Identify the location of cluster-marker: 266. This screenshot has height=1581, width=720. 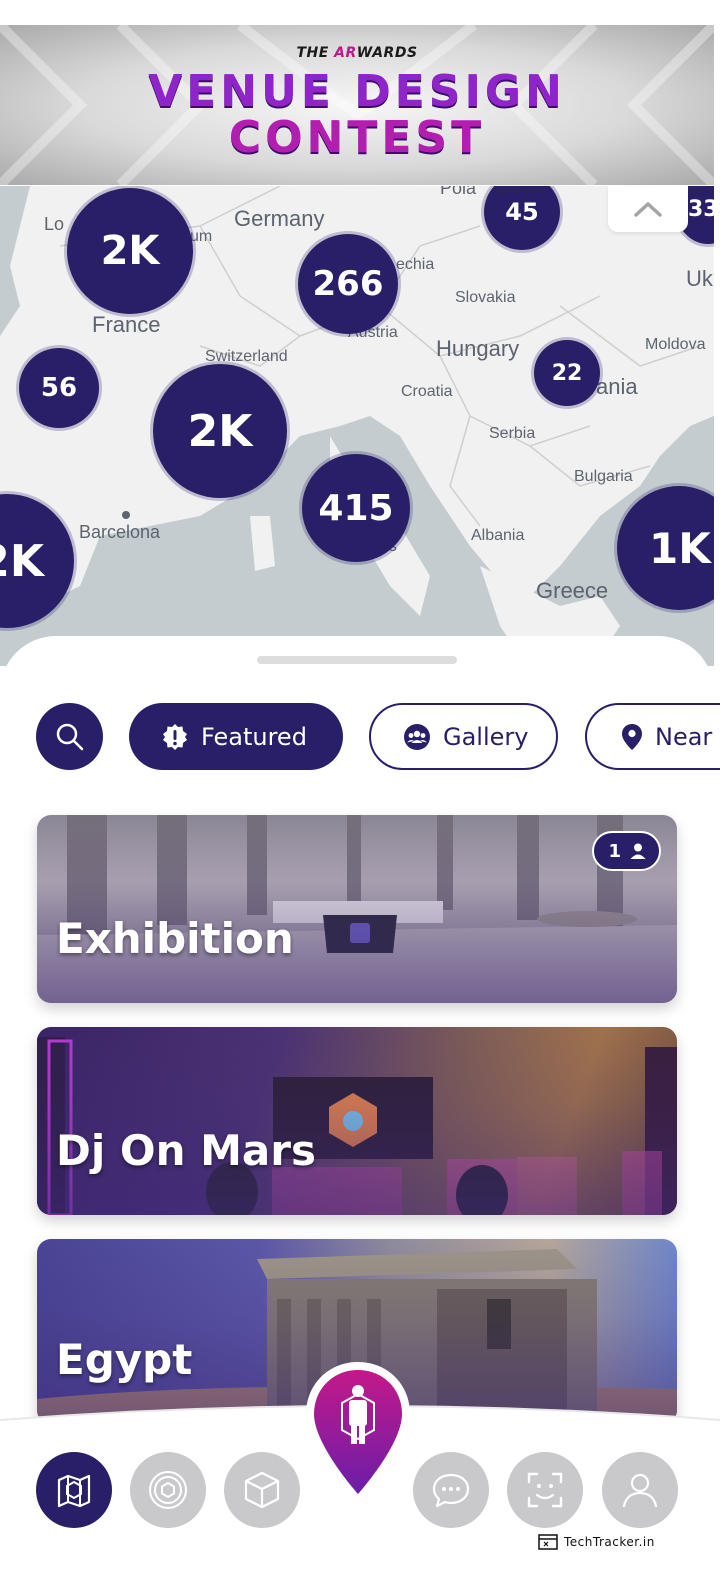
(348, 284).